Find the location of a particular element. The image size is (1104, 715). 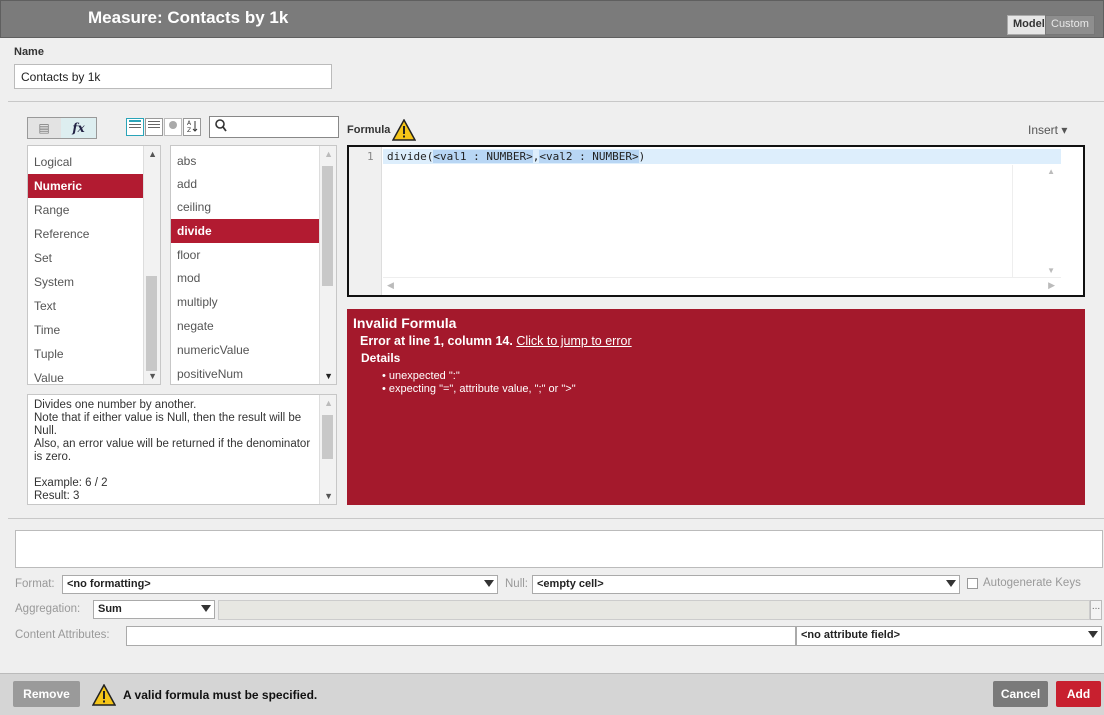

name-label: Name is located at coordinates (29, 52).